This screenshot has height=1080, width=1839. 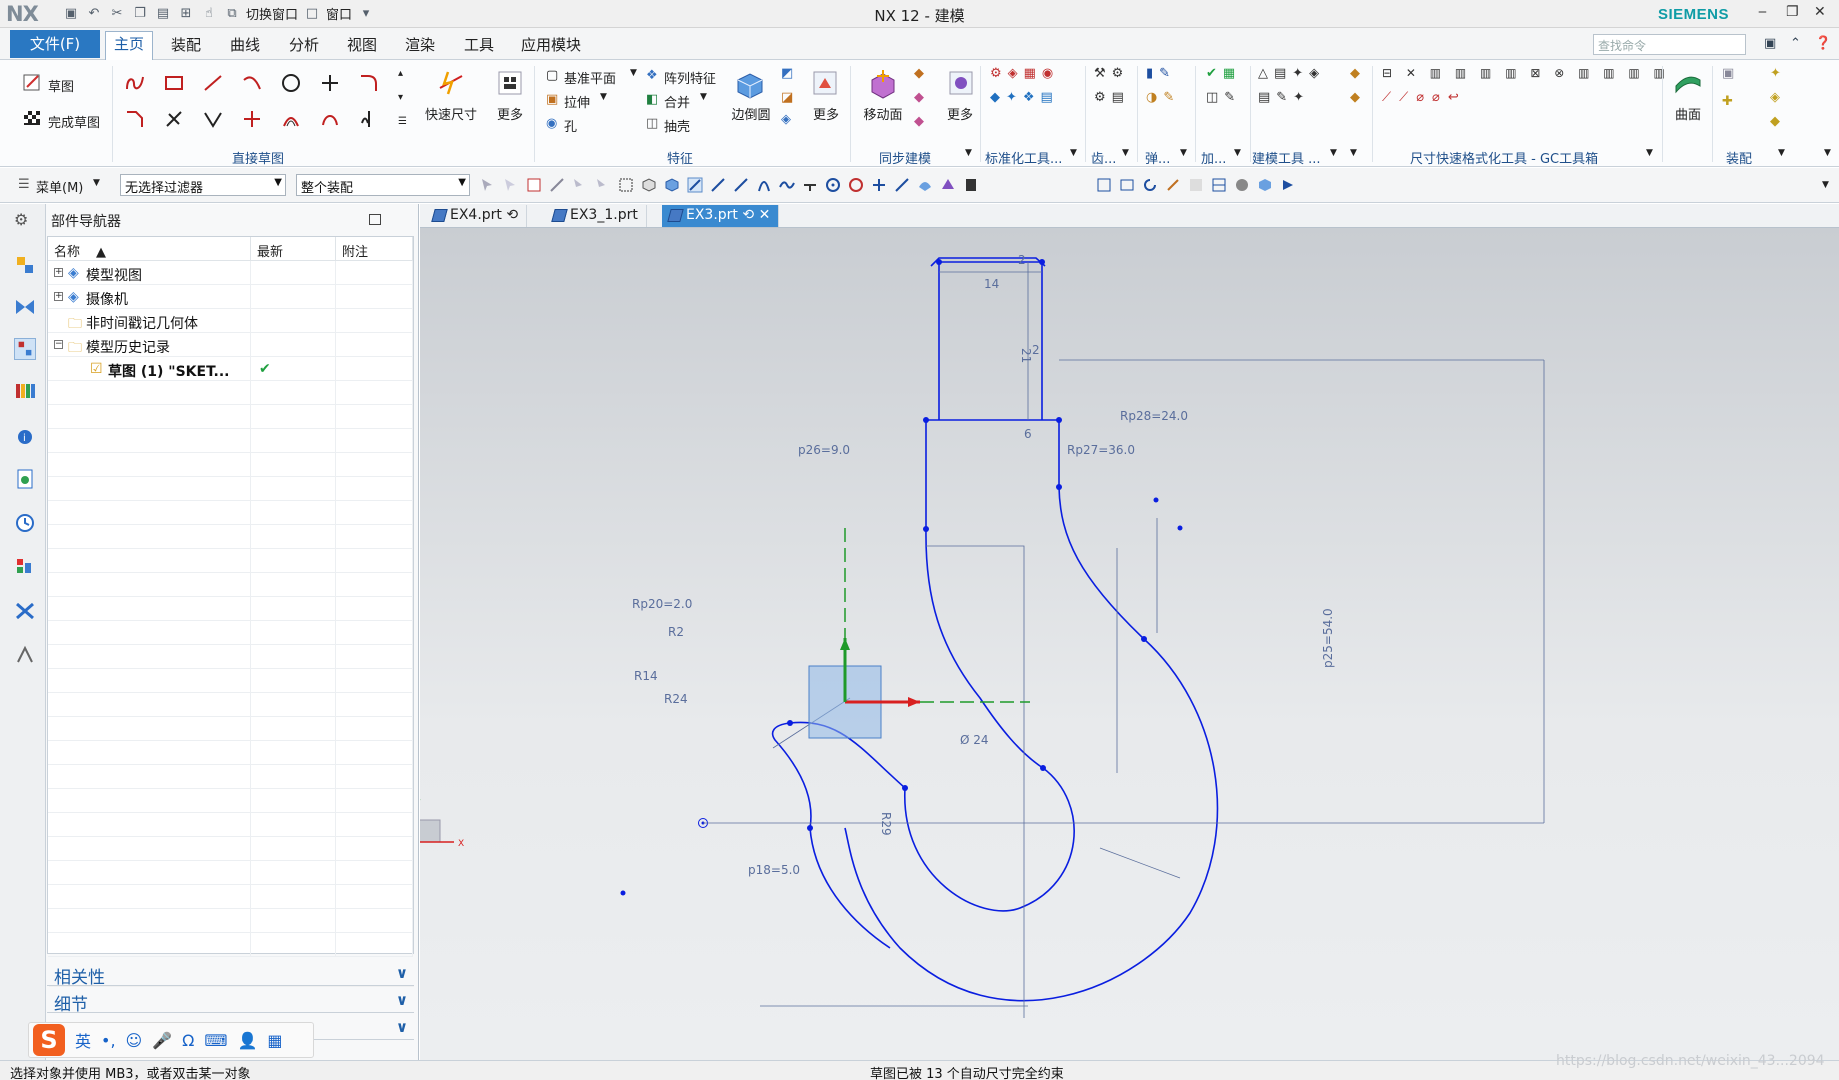 I want to click on tree-row: ☑ 草图 (1) "SKET... ✔, so click(x=230, y=369).